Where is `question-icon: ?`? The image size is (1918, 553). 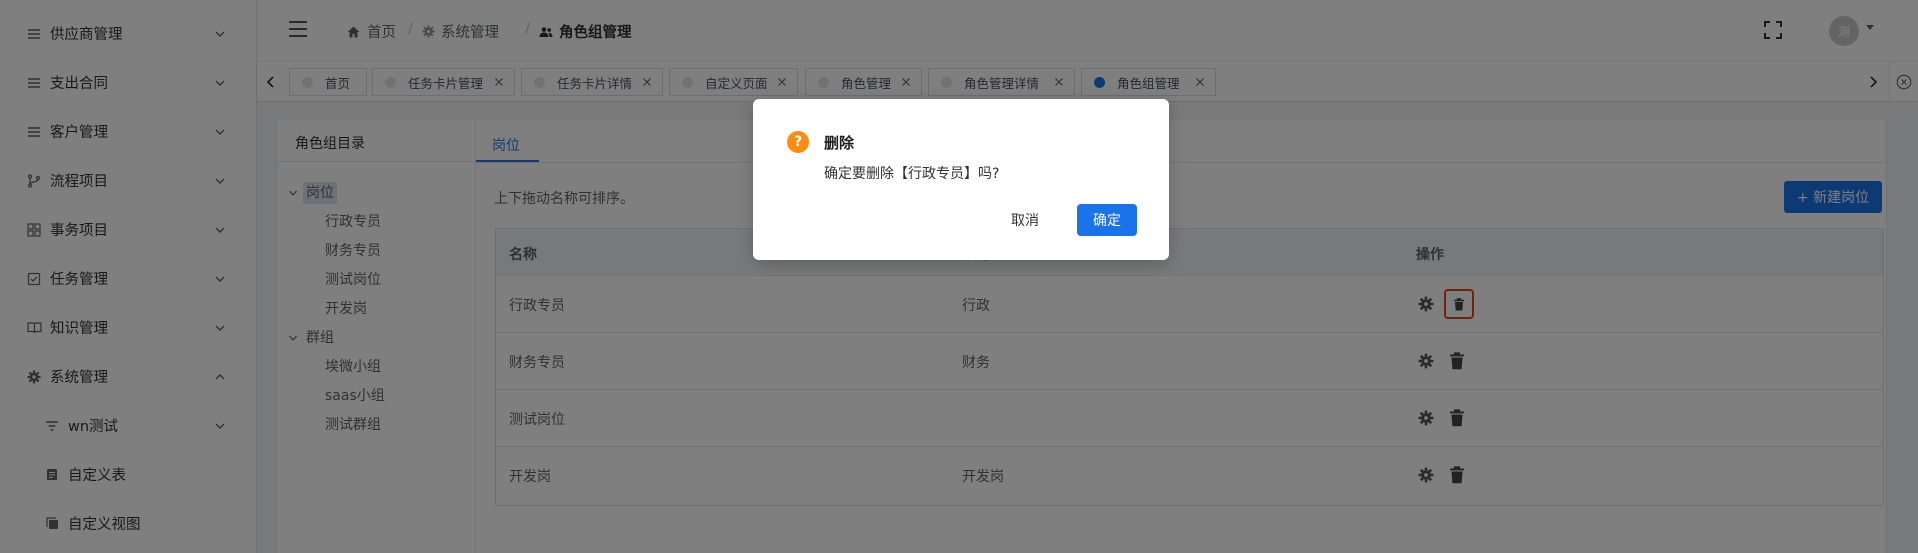
question-icon: ? is located at coordinates (798, 142).